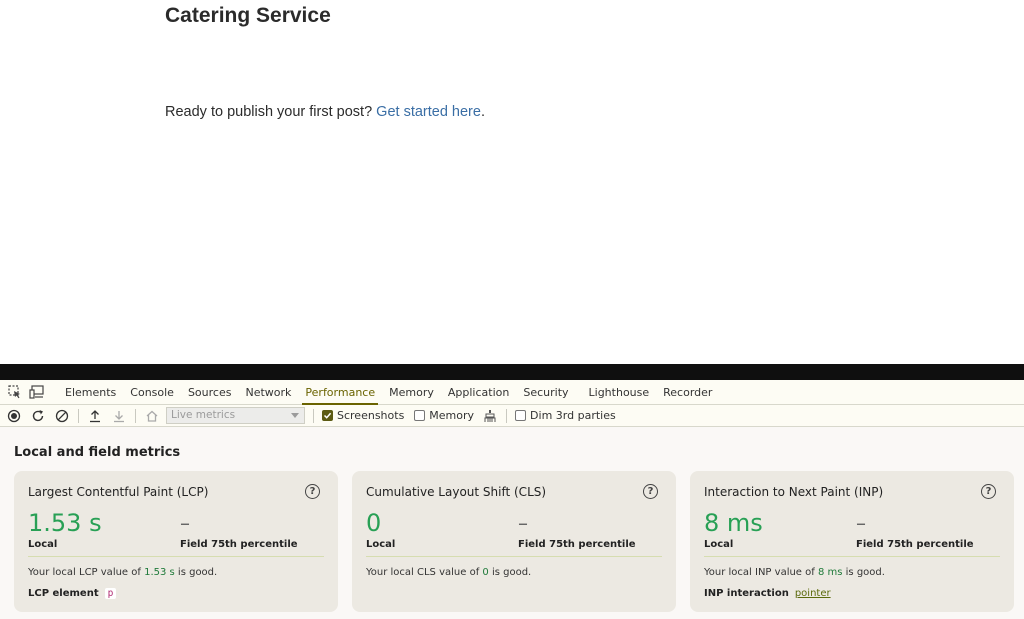 This screenshot has height=619, width=1024. What do you see at coordinates (424, 572) in the screenshot?
I see `desc-pre: Your local CLS value of` at bounding box center [424, 572].